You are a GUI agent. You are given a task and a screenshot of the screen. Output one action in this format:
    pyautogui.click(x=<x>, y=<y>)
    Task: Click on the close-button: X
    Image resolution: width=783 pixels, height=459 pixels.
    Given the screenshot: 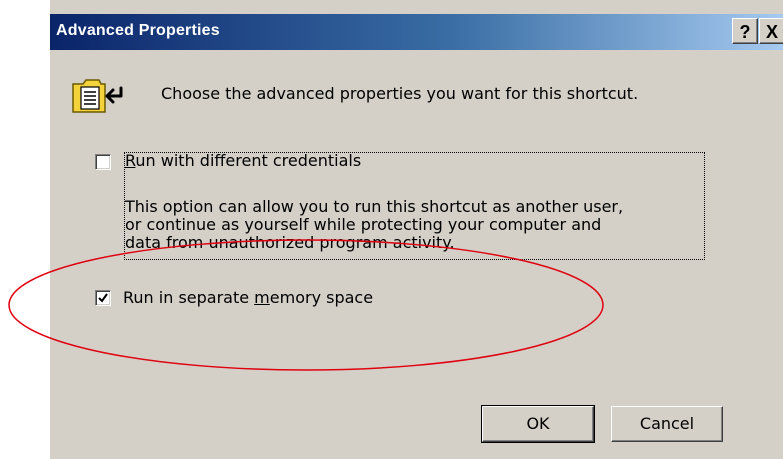 What is the action you would take?
    pyautogui.click(x=771, y=31)
    